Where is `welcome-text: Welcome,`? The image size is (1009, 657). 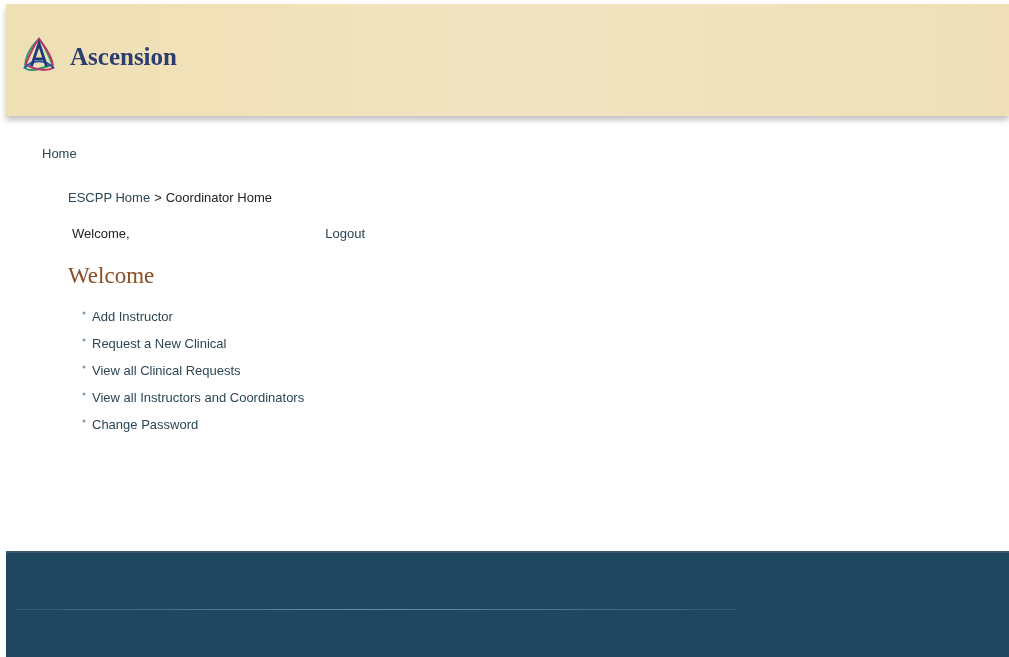
welcome-text: Welcome, is located at coordinates (101, 233).